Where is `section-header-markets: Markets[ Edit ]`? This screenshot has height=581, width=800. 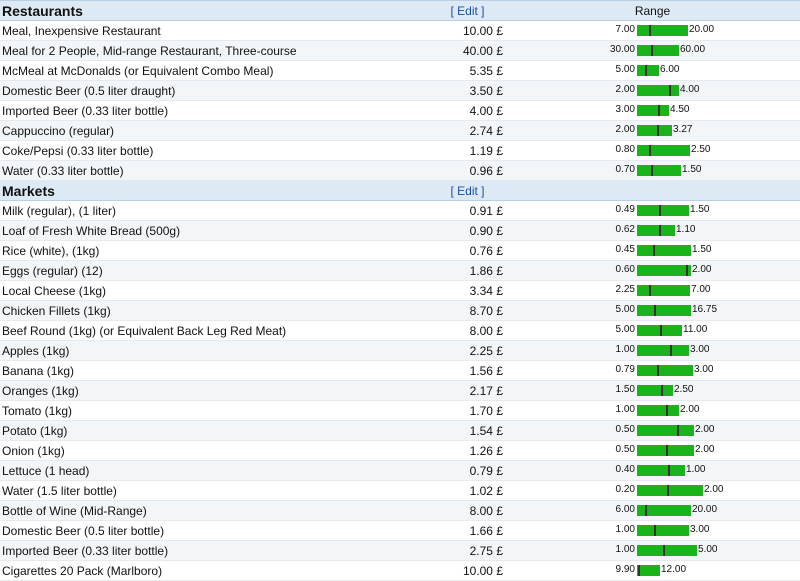 section-header-markets: Markets[ Edit ] is located at coordinates (400, 190).